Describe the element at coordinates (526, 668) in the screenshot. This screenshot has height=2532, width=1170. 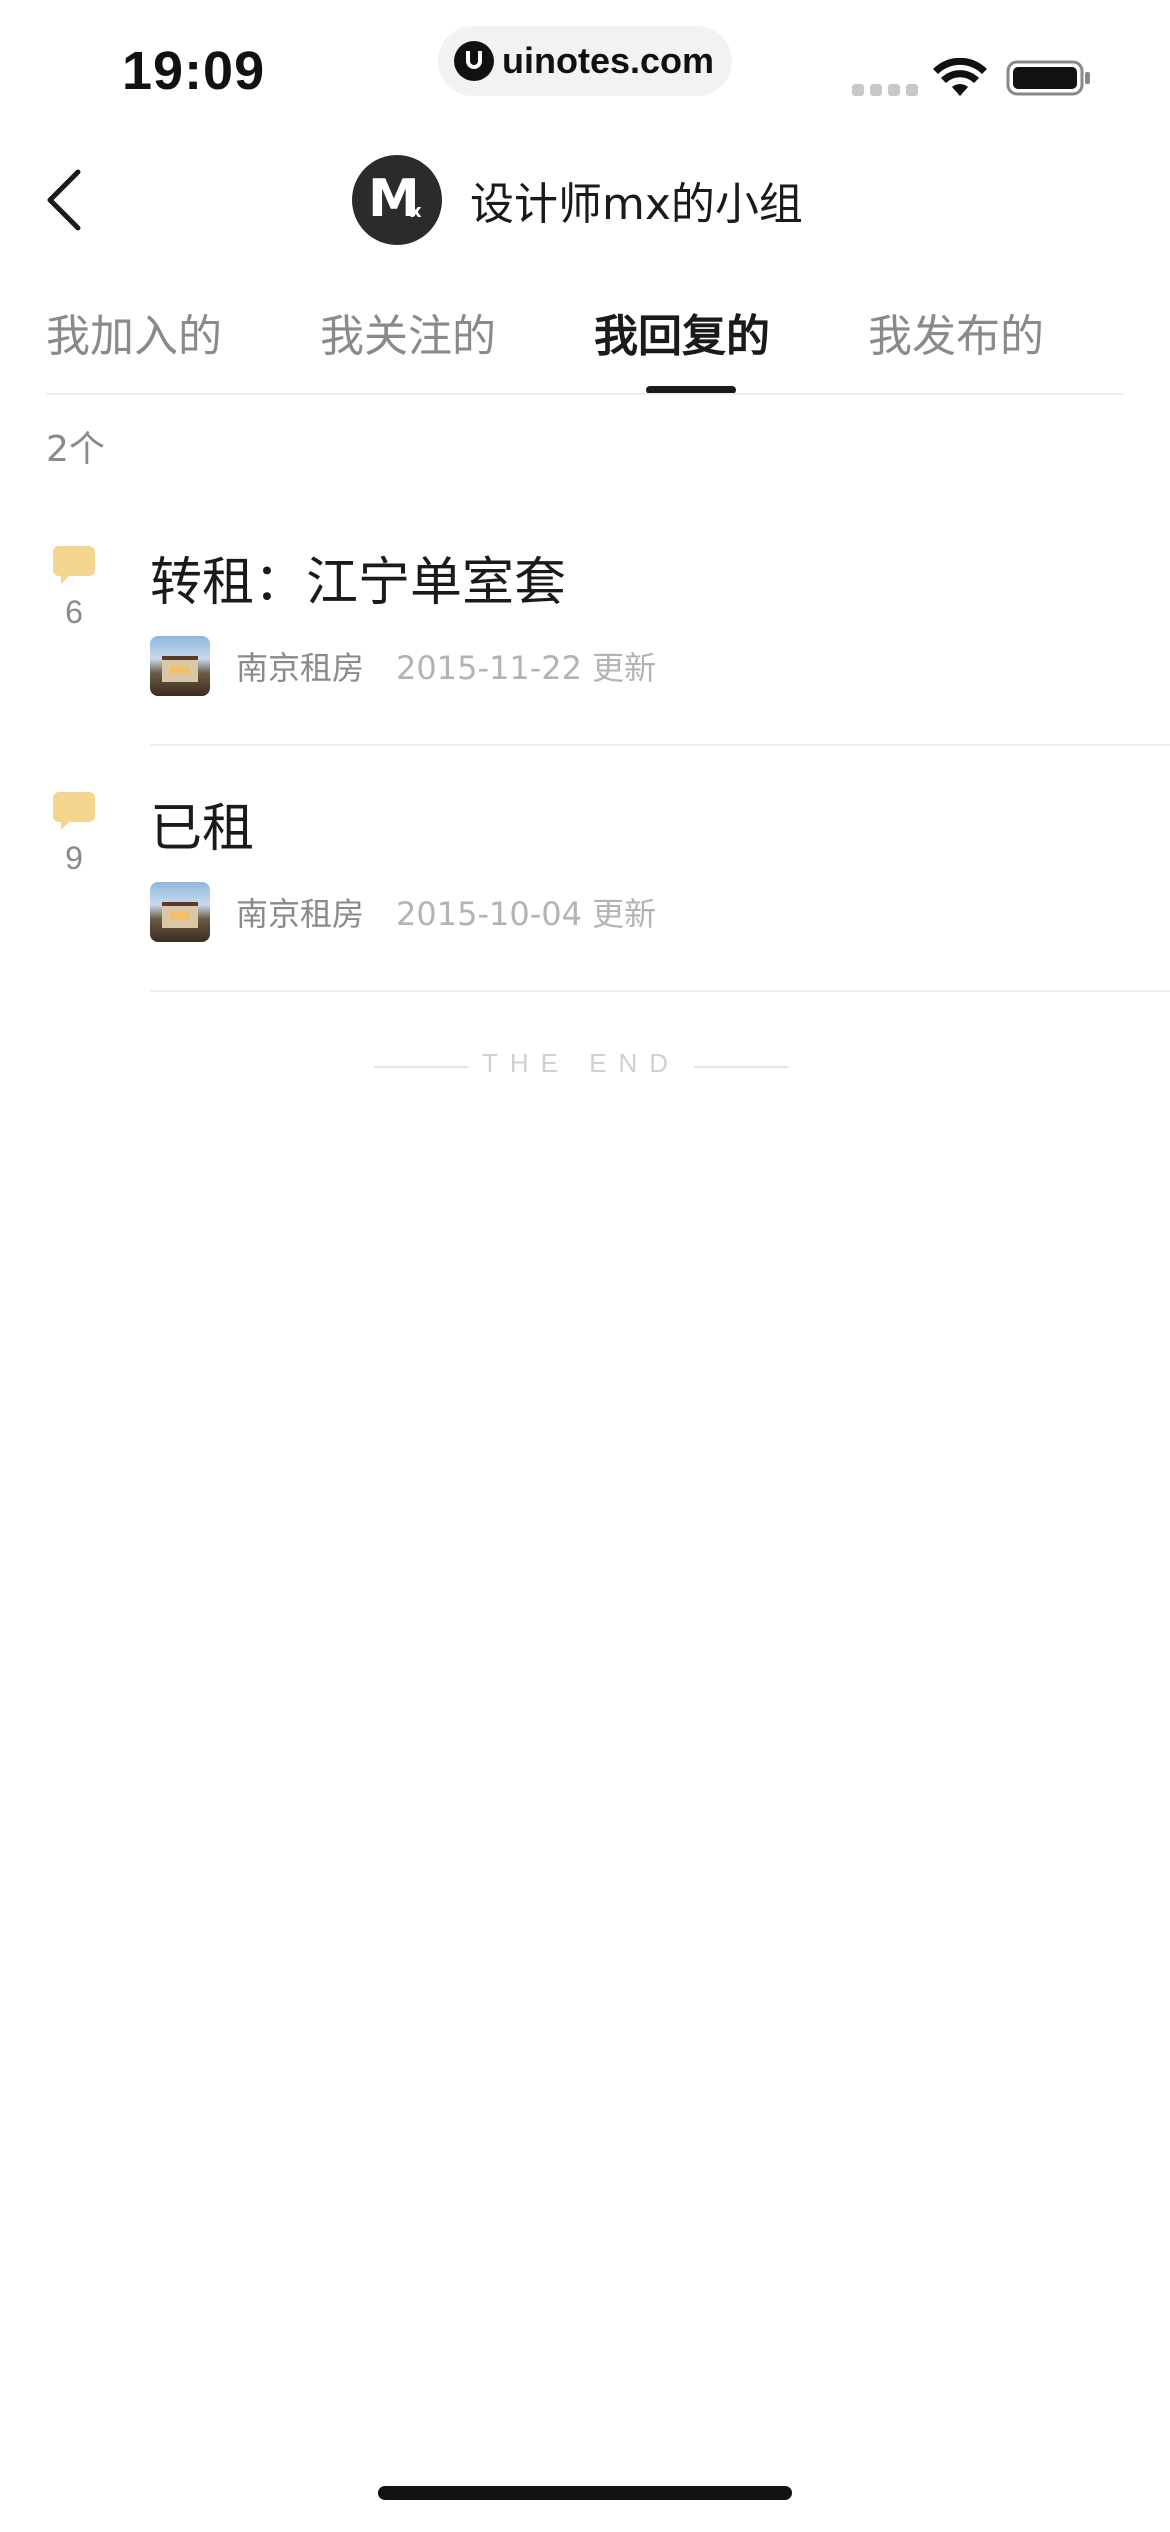
I see `updated-date: 2015-11-22 更新` at that location.